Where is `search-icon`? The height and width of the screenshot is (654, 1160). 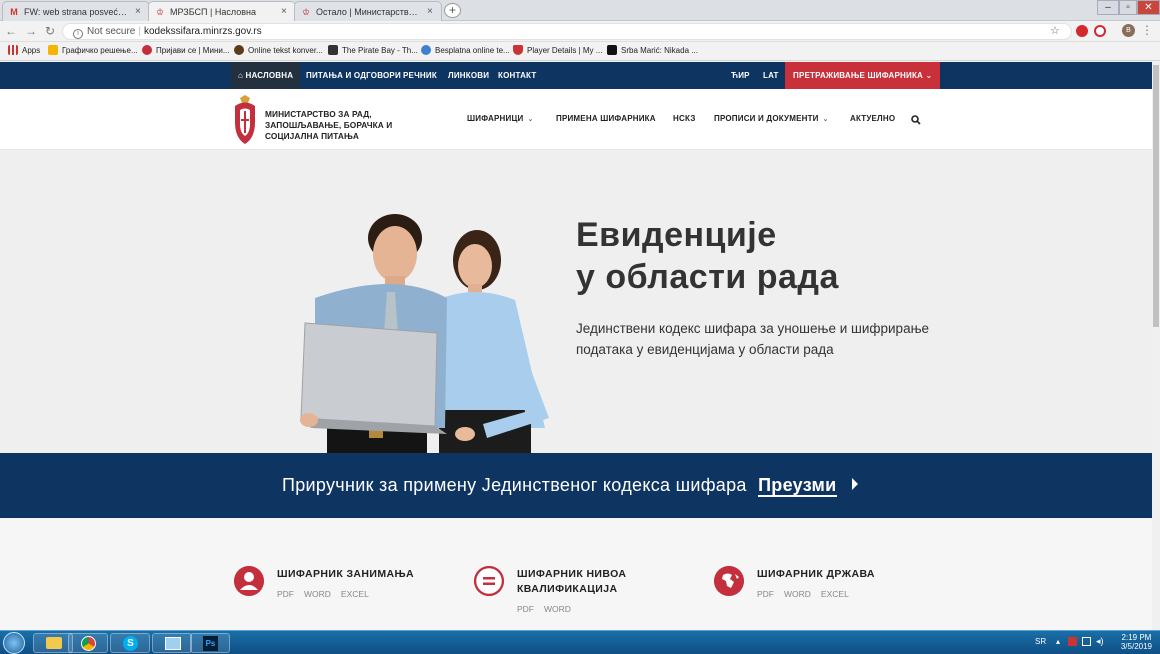
search-icon is located at coordinates (916, 120).